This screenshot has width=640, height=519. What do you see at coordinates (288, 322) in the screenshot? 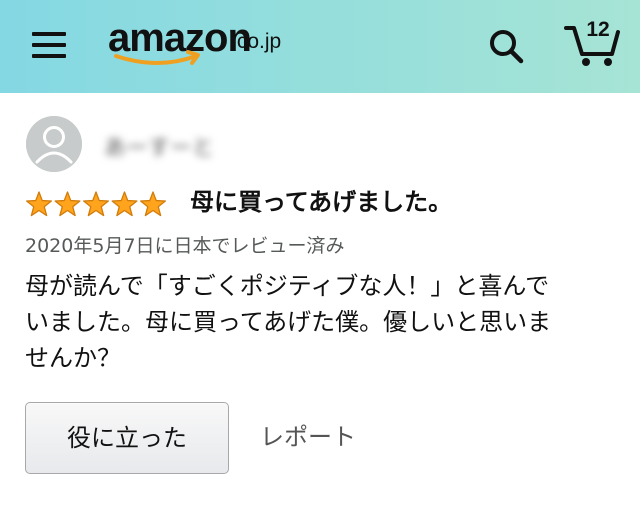
I see `review-body-line: いました。母に買ってあげた僕。優しいと思いま` at bounding box center [288, 322].